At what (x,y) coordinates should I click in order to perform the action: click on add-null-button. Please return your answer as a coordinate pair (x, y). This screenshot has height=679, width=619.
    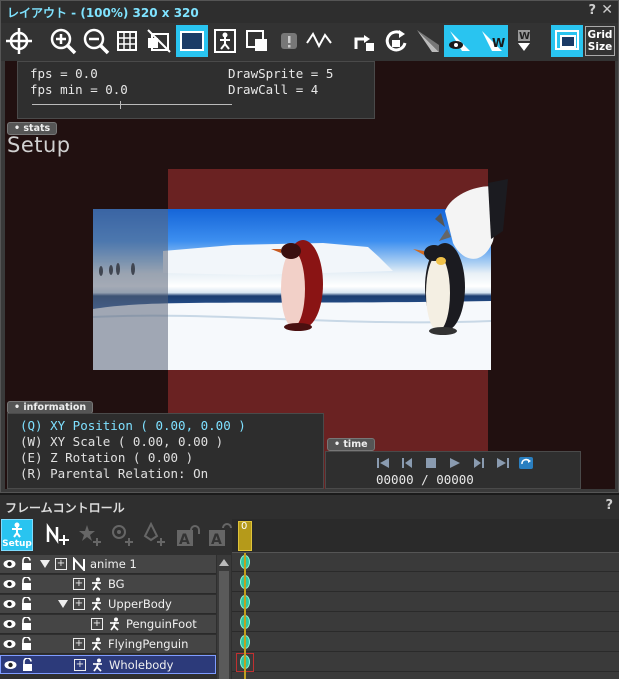
    Looking at the image, I should click on (122, 535).